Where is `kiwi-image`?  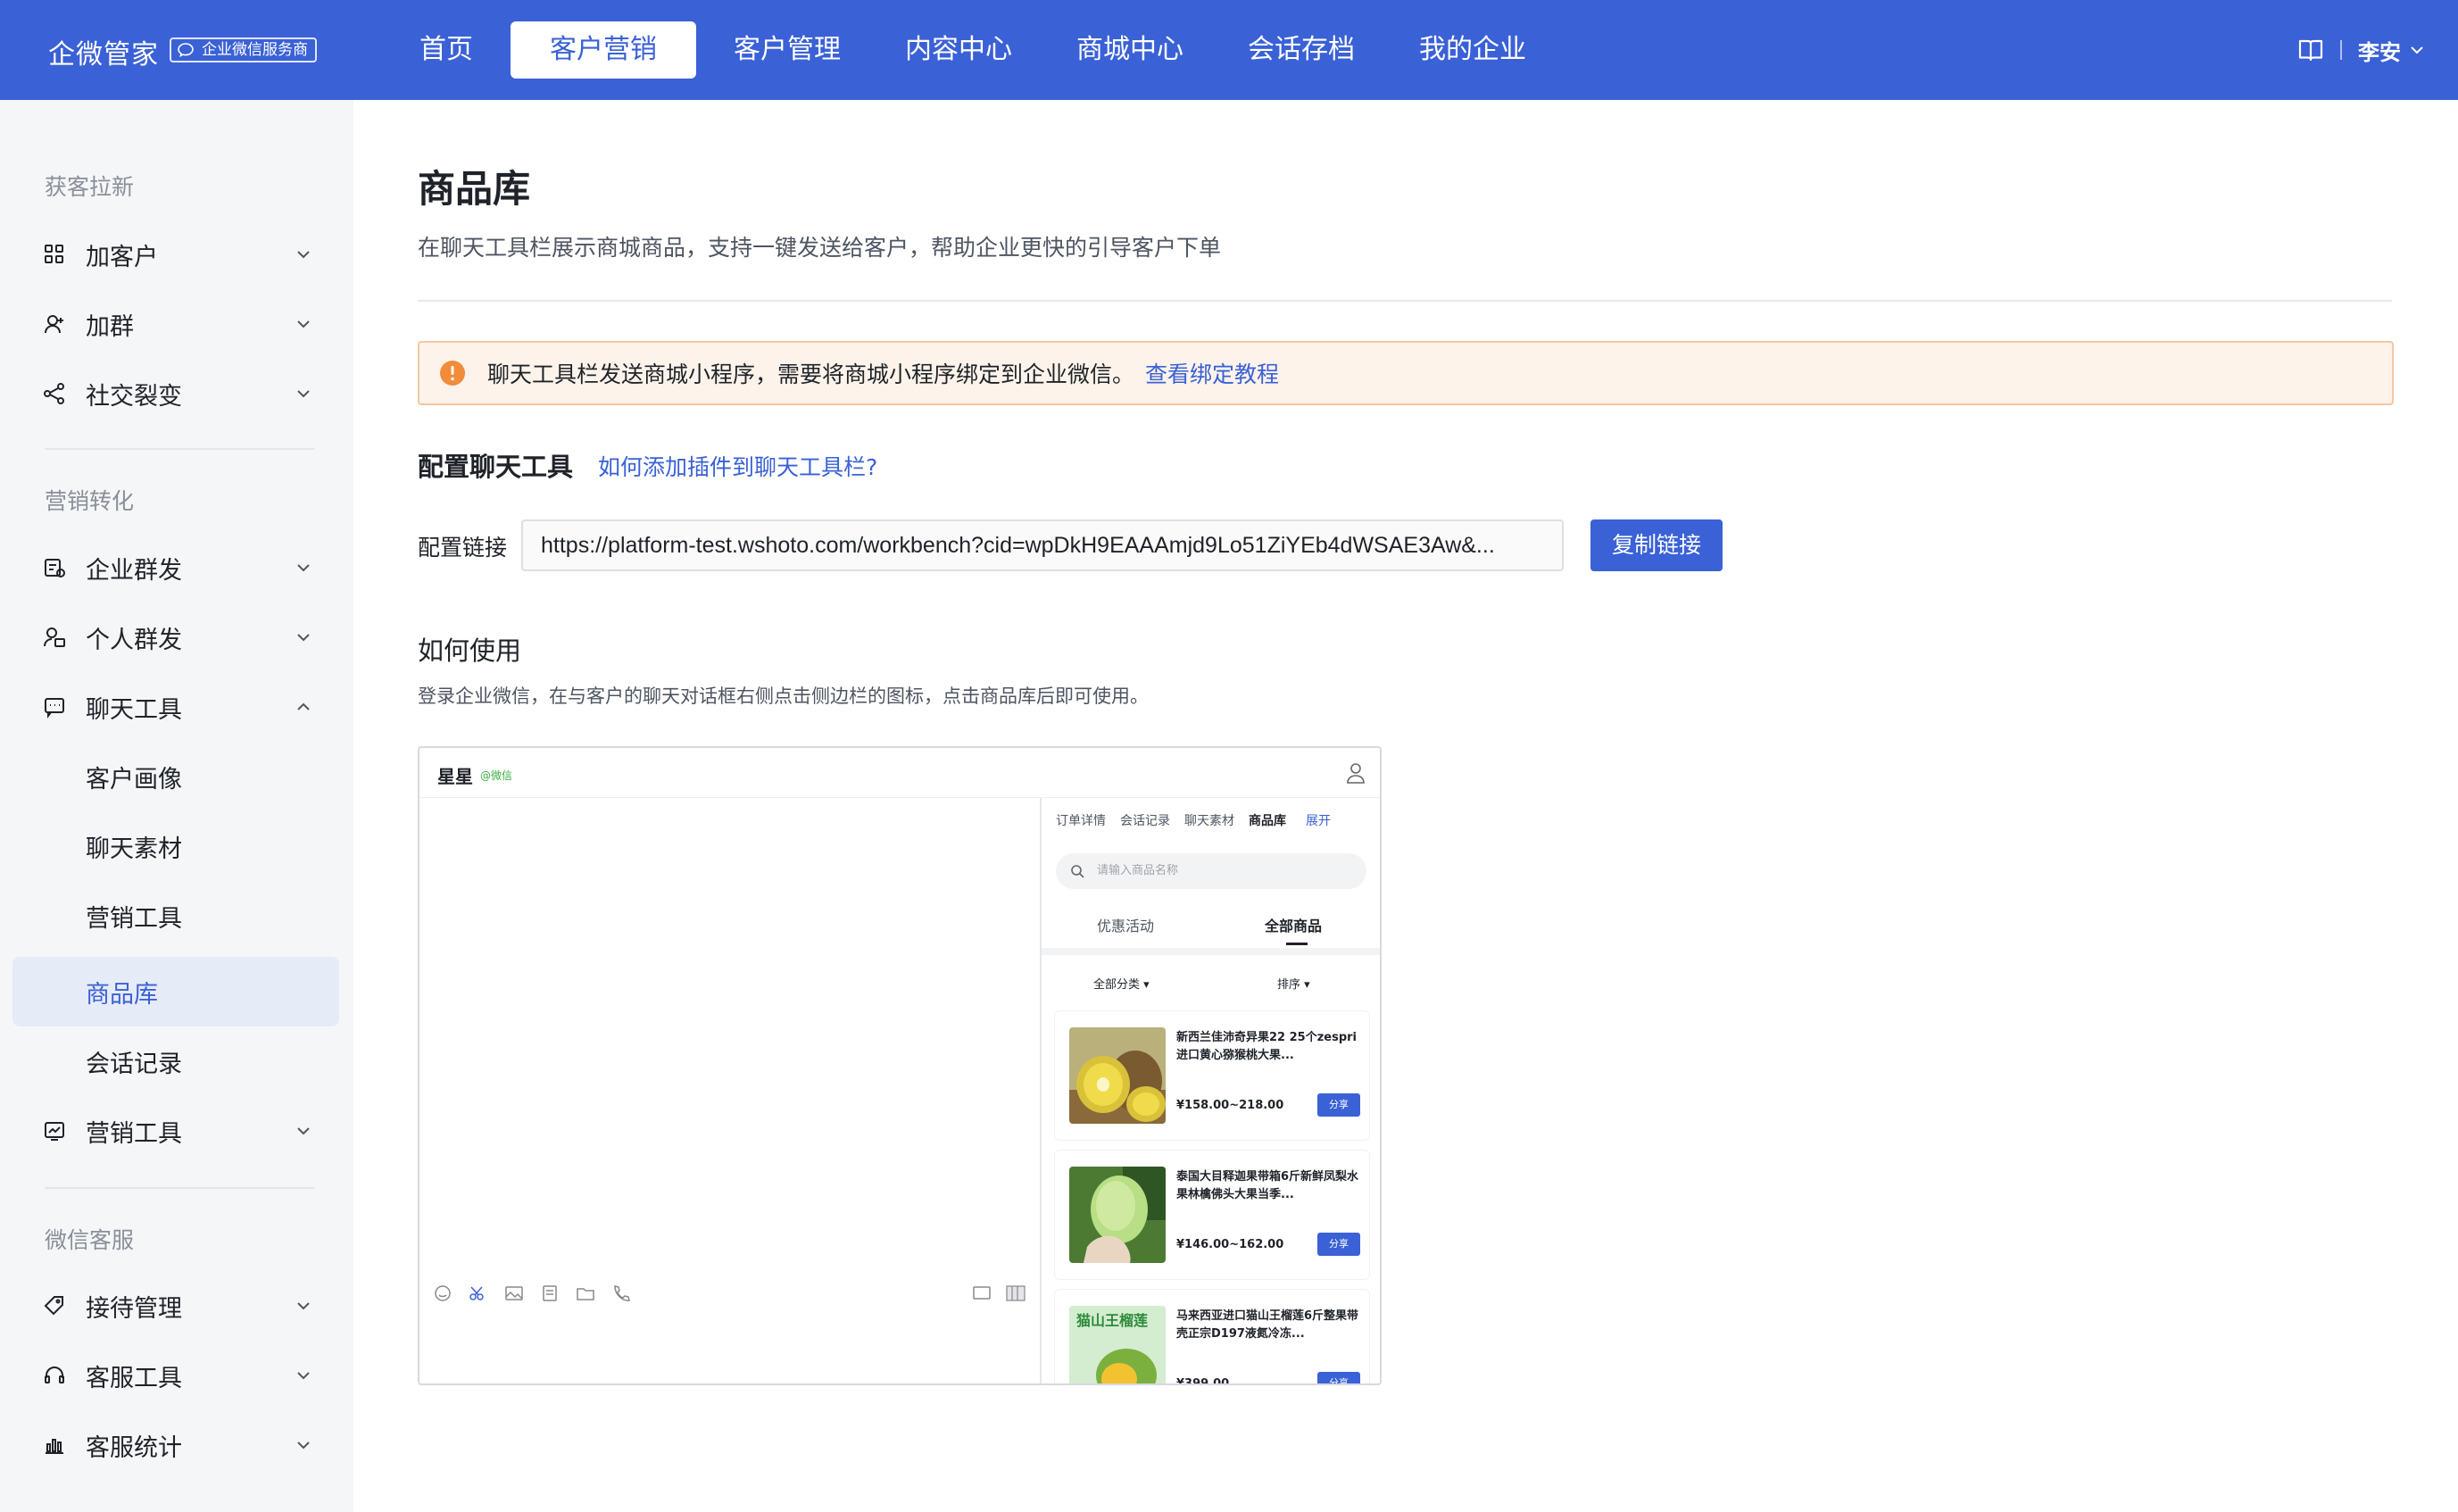 kiwi-image is located at coordinates (1117, 1076).